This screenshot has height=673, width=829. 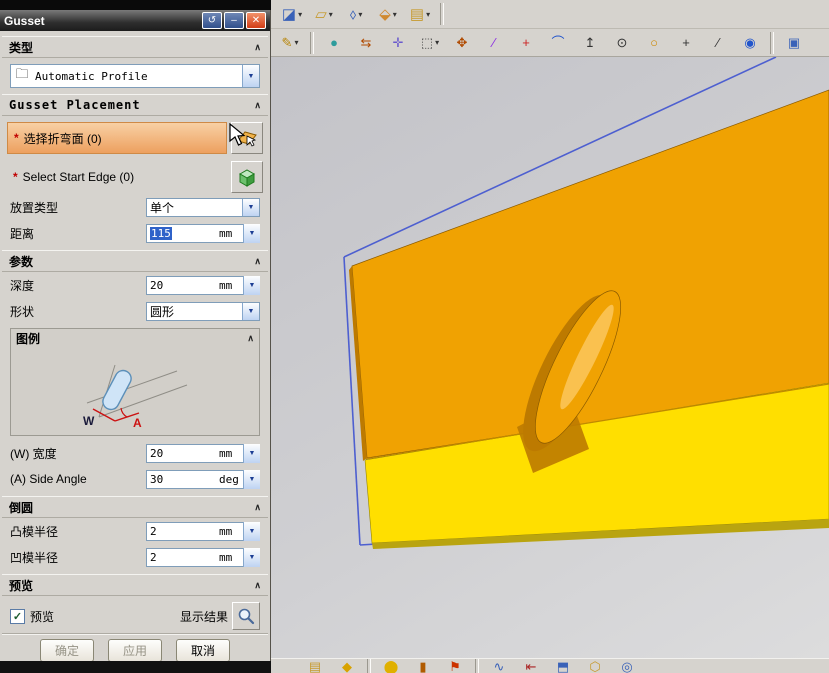 I want to click on section-type: 类型 ∧, so click(x=135, y=47).